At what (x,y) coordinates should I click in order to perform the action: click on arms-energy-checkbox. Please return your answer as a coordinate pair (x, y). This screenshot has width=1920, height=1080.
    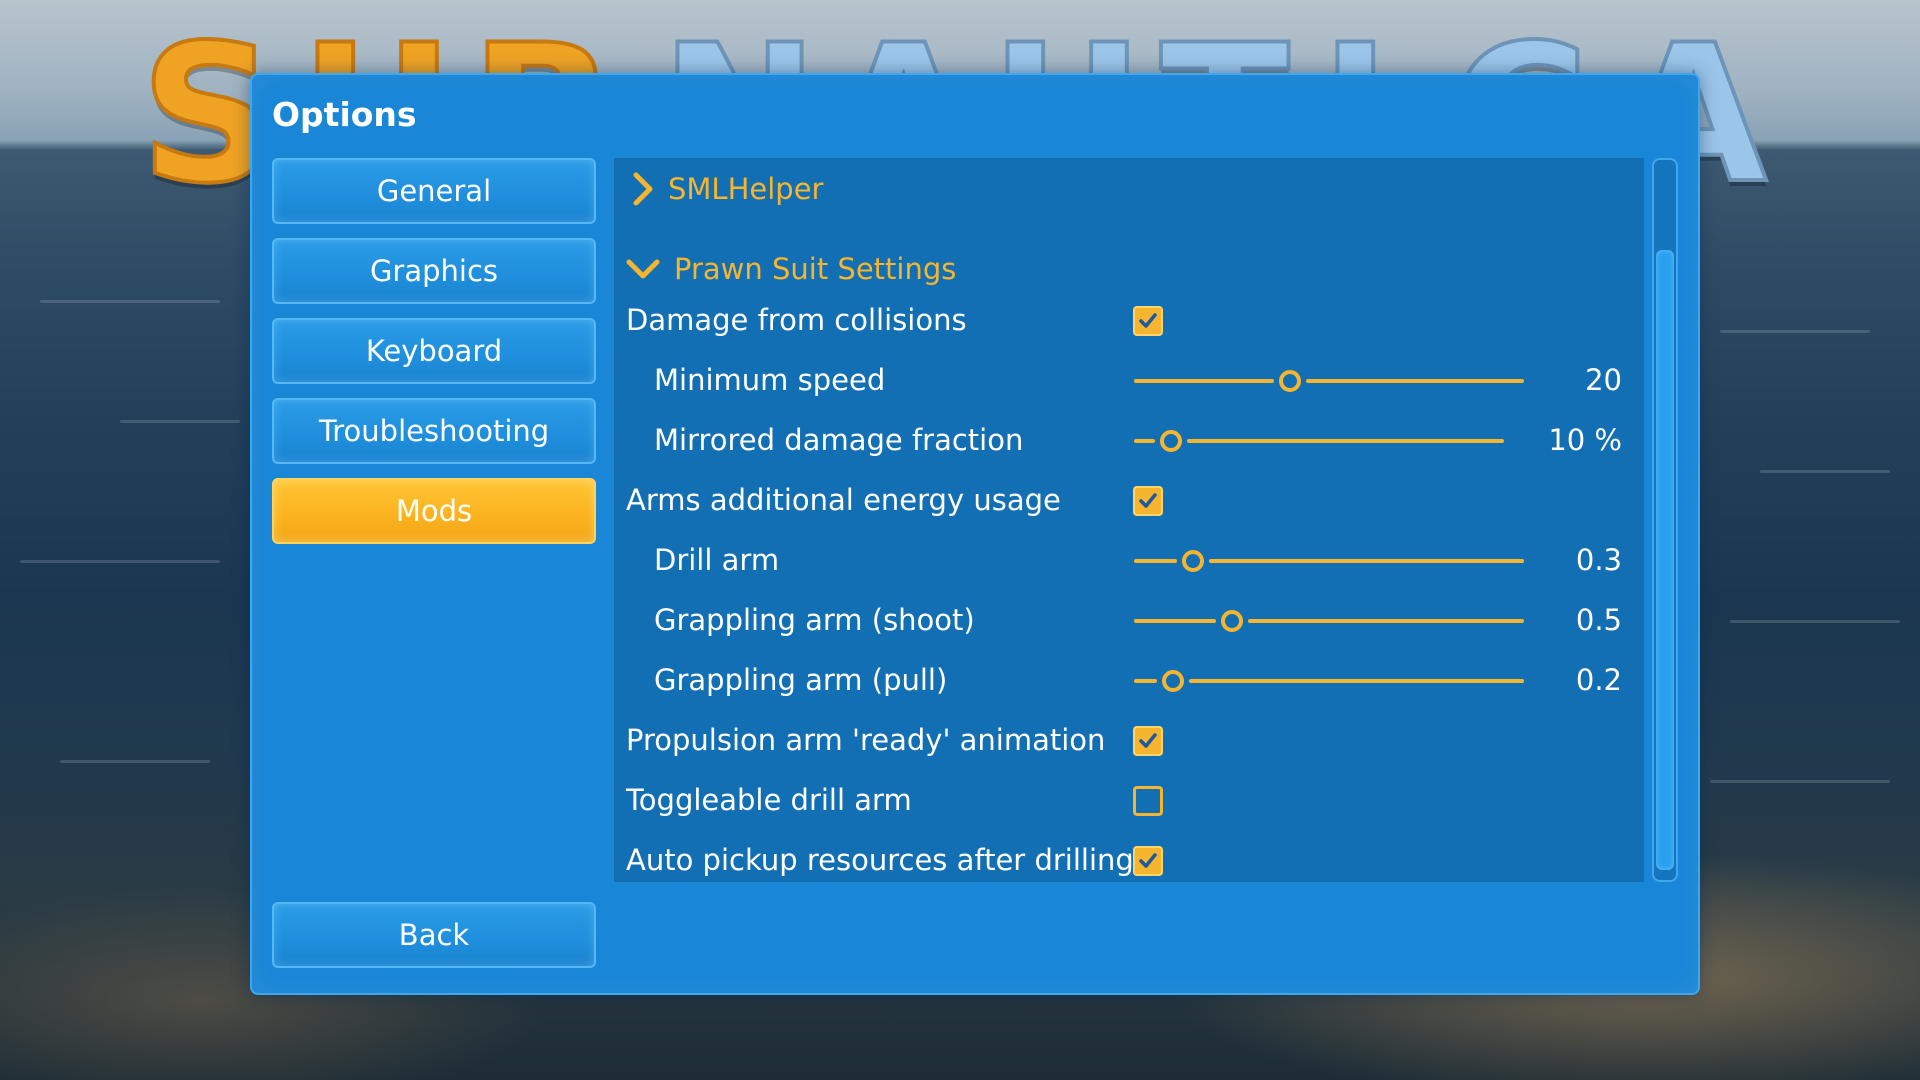
    Looking at the image, I should click on (1148, 501).